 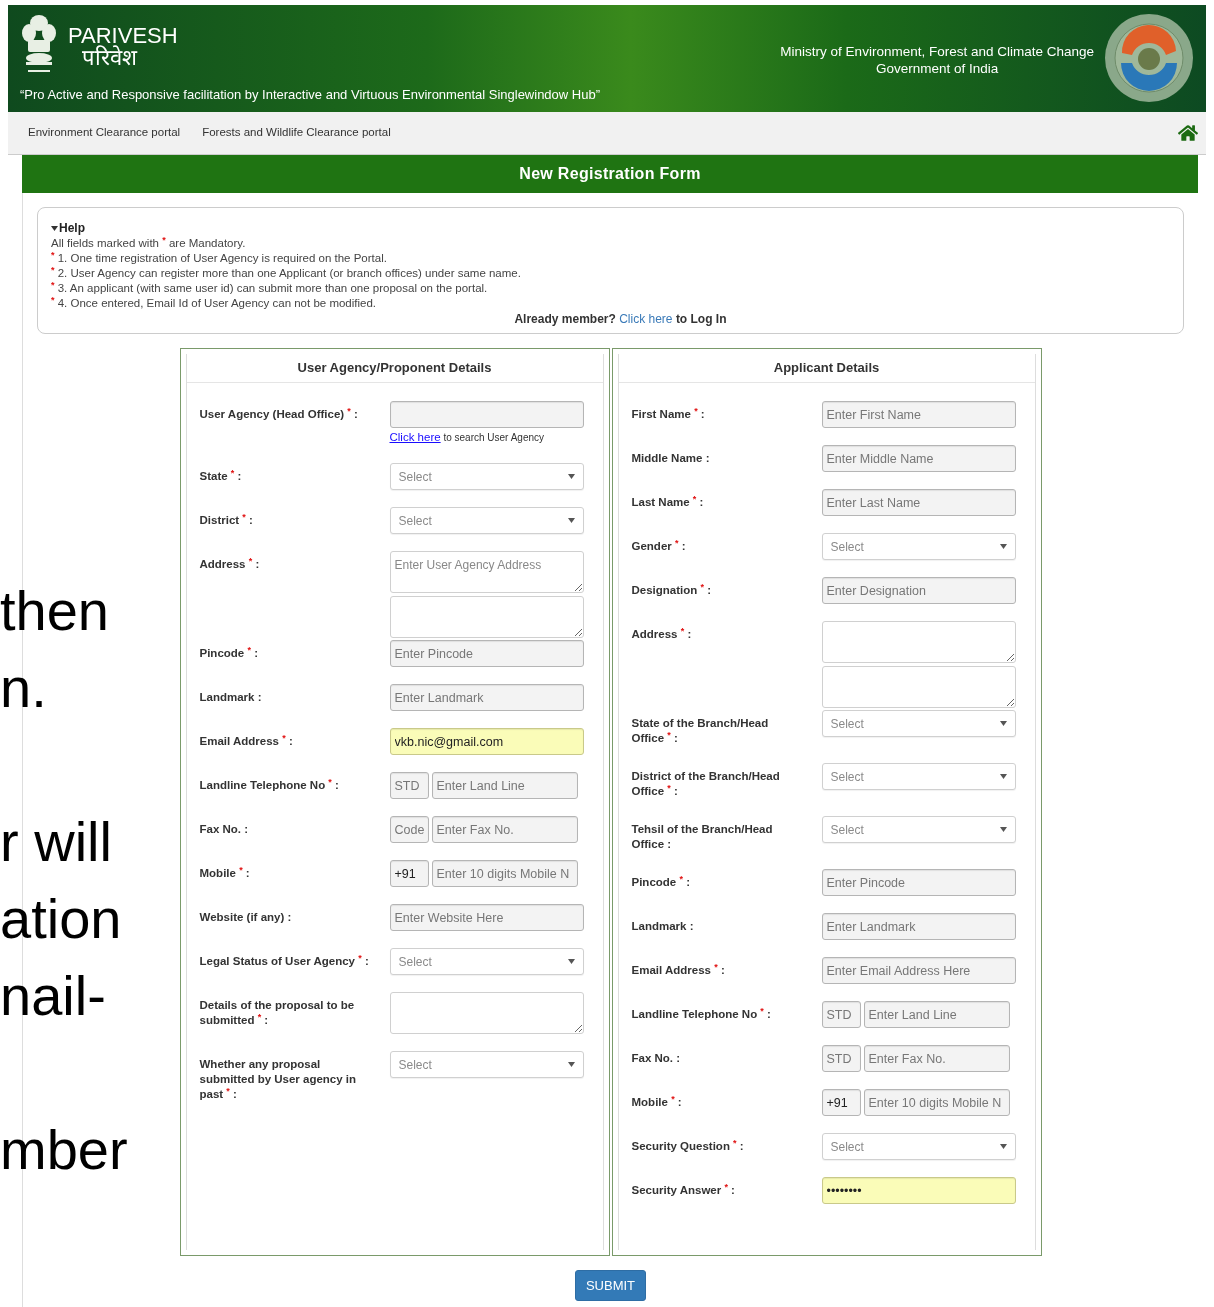 What do you see at coordinates (149, 243) in the screenshot?
I see `help-text: All fields marked with $^{*}$ are Mandatory.` at bounding box center [149, 243].